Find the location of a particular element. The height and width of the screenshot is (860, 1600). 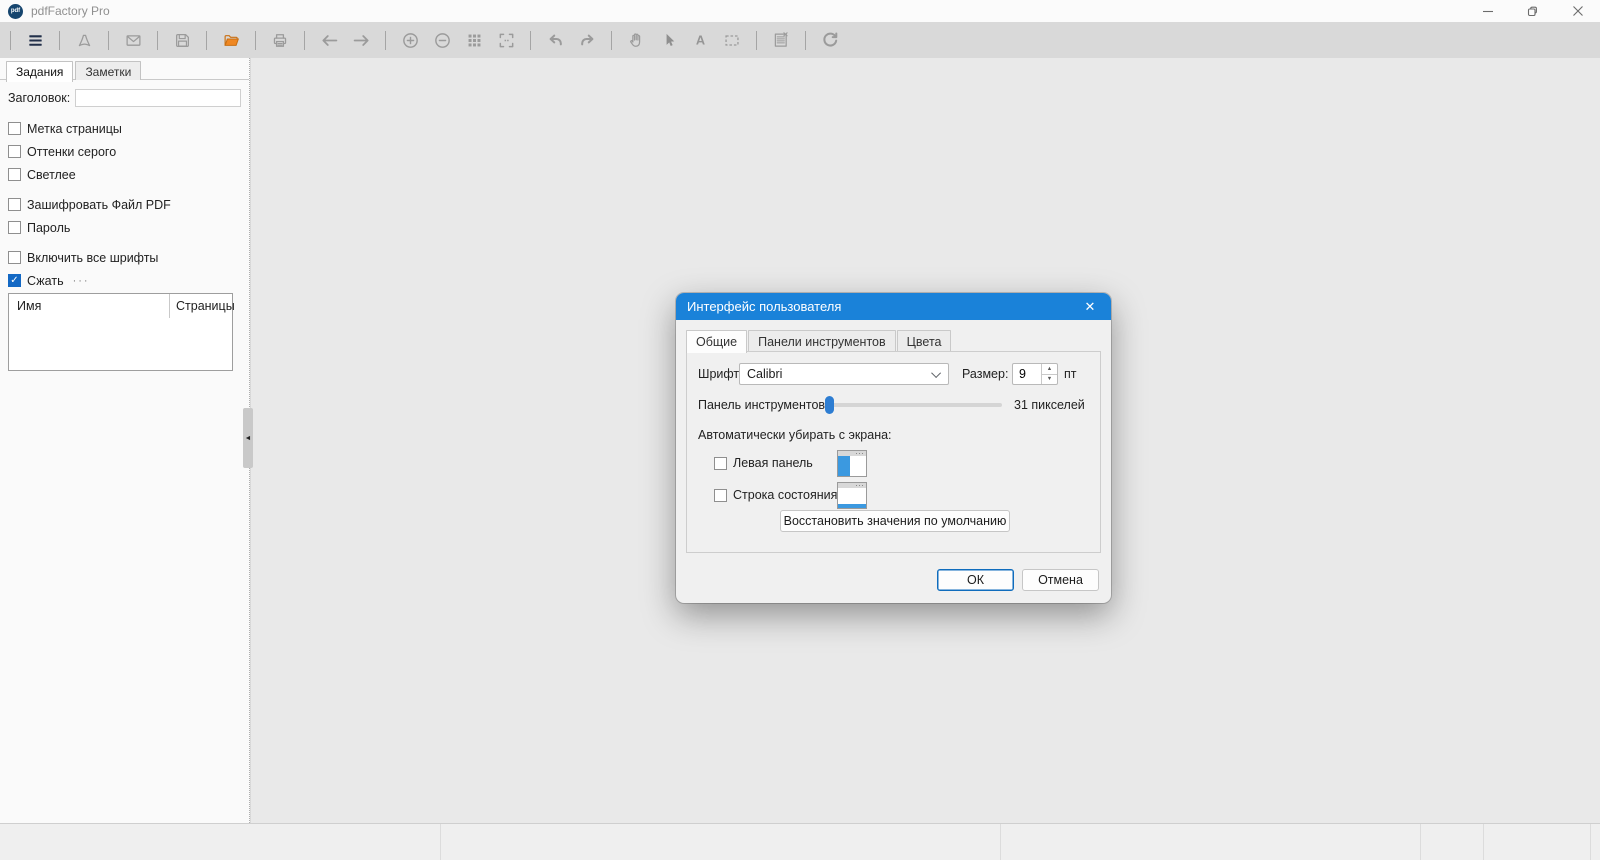

checkbox-label: Метка страницы is located at coordinates (74, 128).